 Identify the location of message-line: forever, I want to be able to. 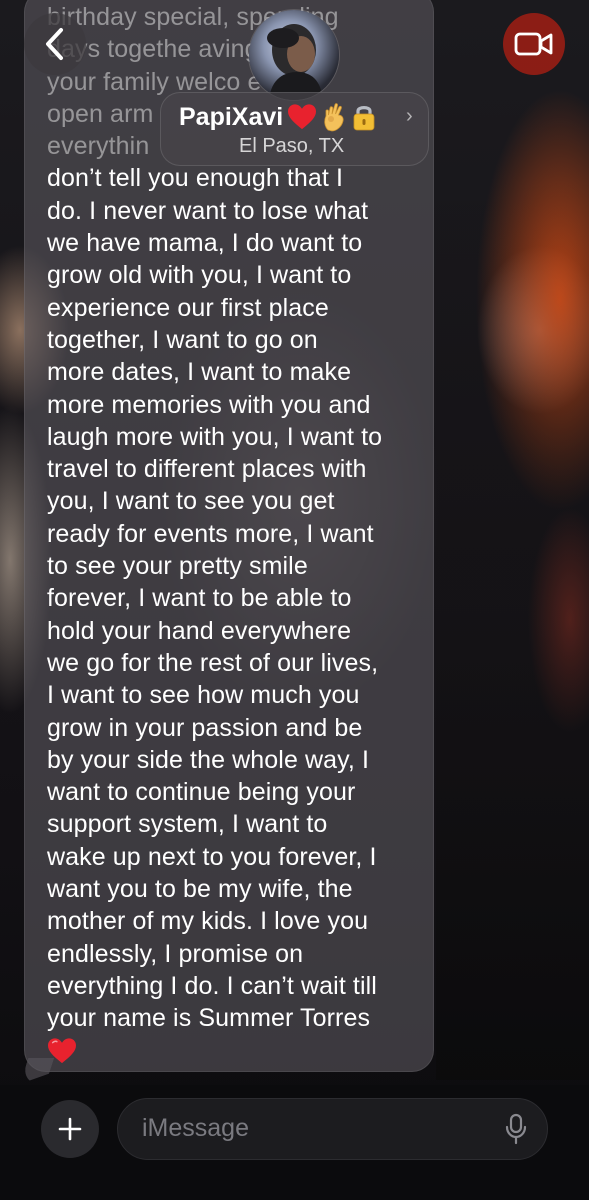
(199, 598).